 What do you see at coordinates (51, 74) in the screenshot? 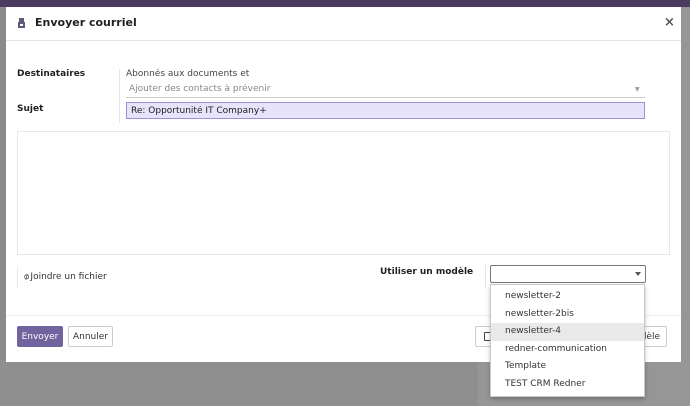
I see `recipients-label: Destinataires` at bounding box center [51, 74].